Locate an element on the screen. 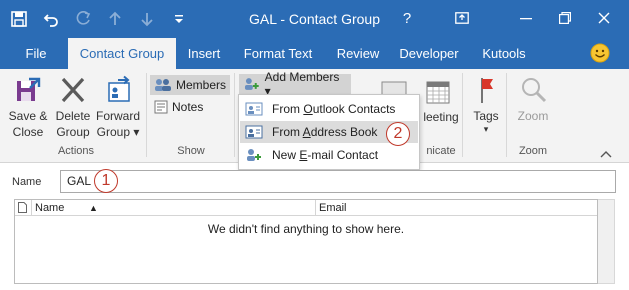 The height and width of the screenshot is (290, 629). delete-group-button: Delete Group is located at coordinates (73, 107).